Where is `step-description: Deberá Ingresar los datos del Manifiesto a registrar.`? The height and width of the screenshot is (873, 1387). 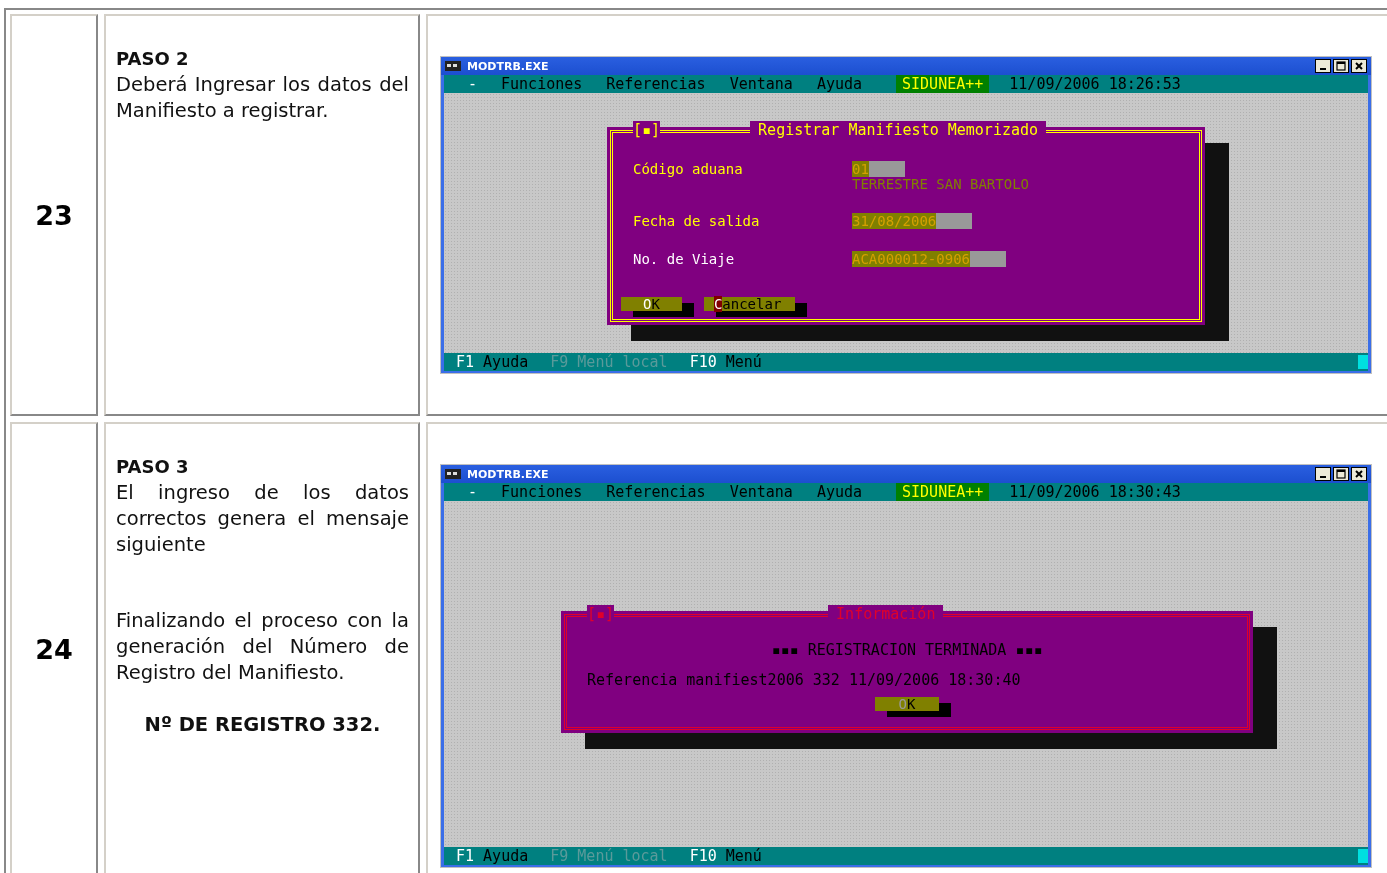
step-description: Deberá Ingresar los datos del Manifiesto a registrar. is located at coordinates (262, 98).